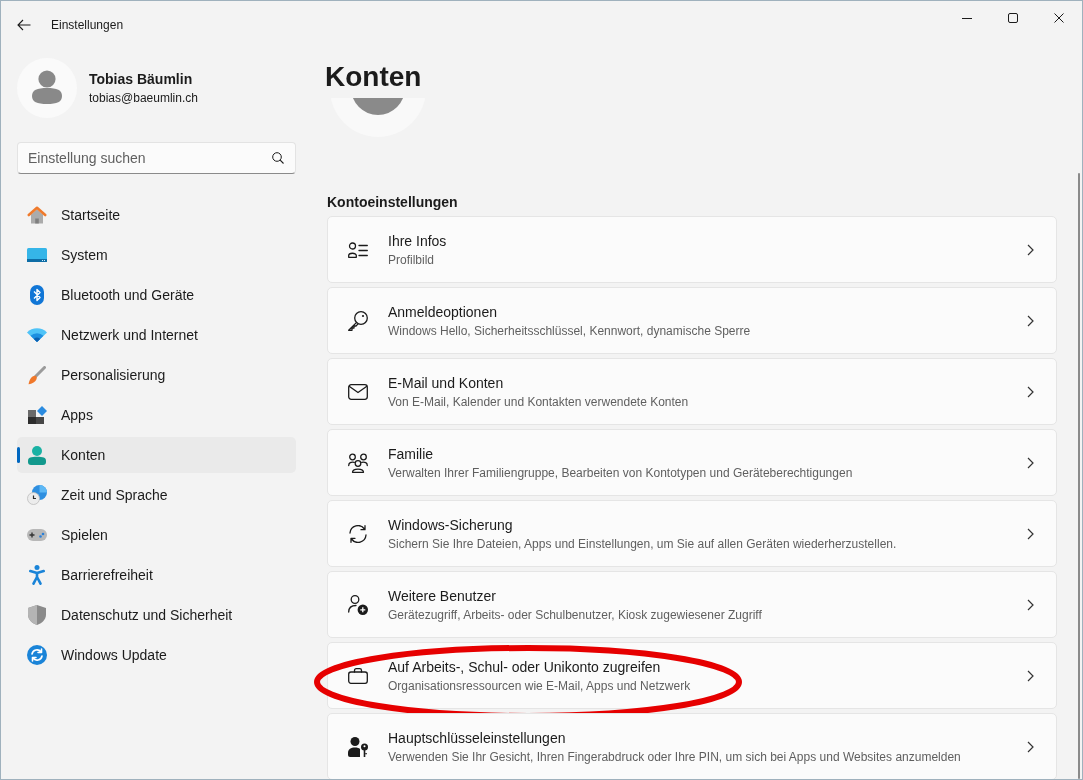  Describe the element at coordinates (141, 79) in the screenshot. I see `user-name: Tobias Bäumlin` at that location.